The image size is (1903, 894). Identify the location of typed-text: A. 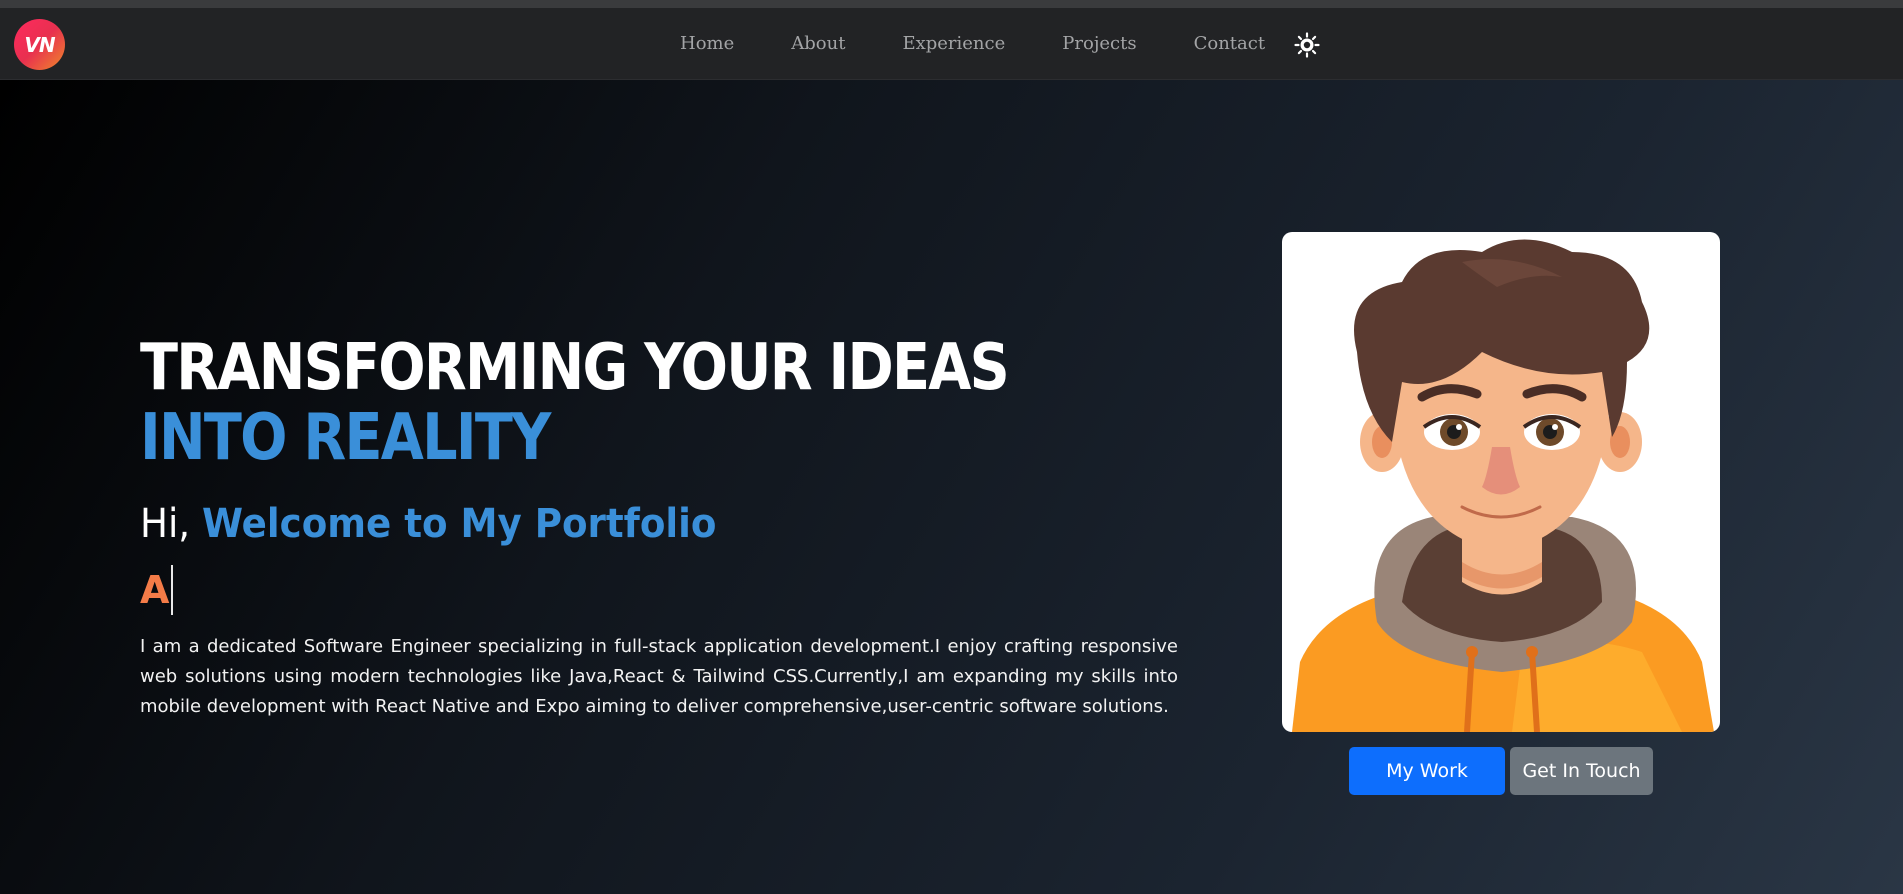
(155, 590).